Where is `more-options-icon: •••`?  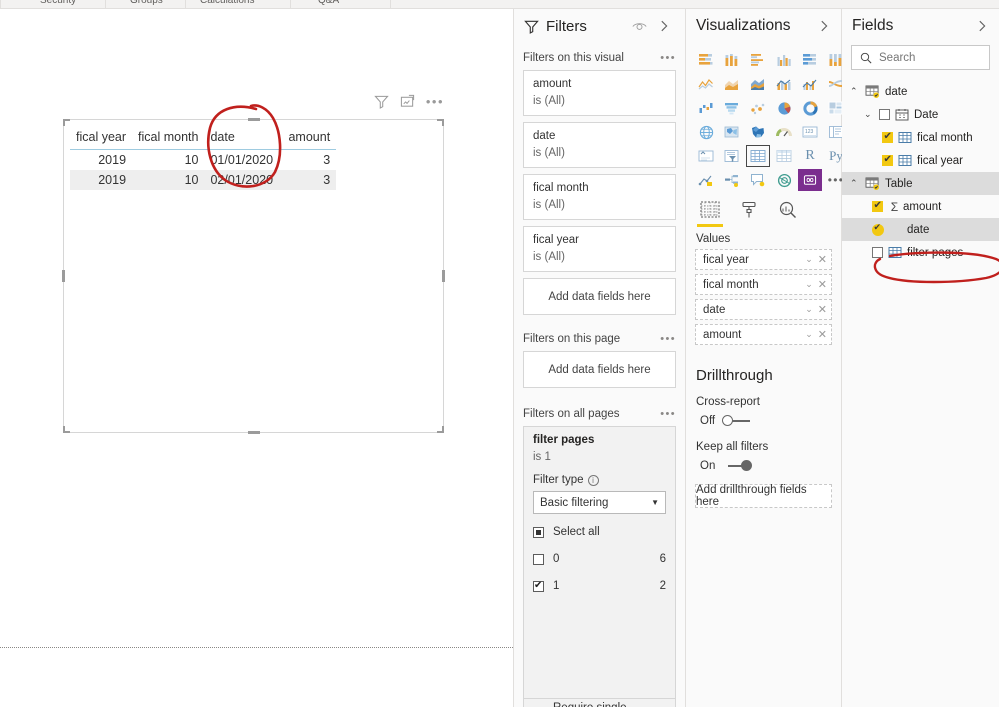
more-options-icon: ••• is located at coordinates (435, 101).